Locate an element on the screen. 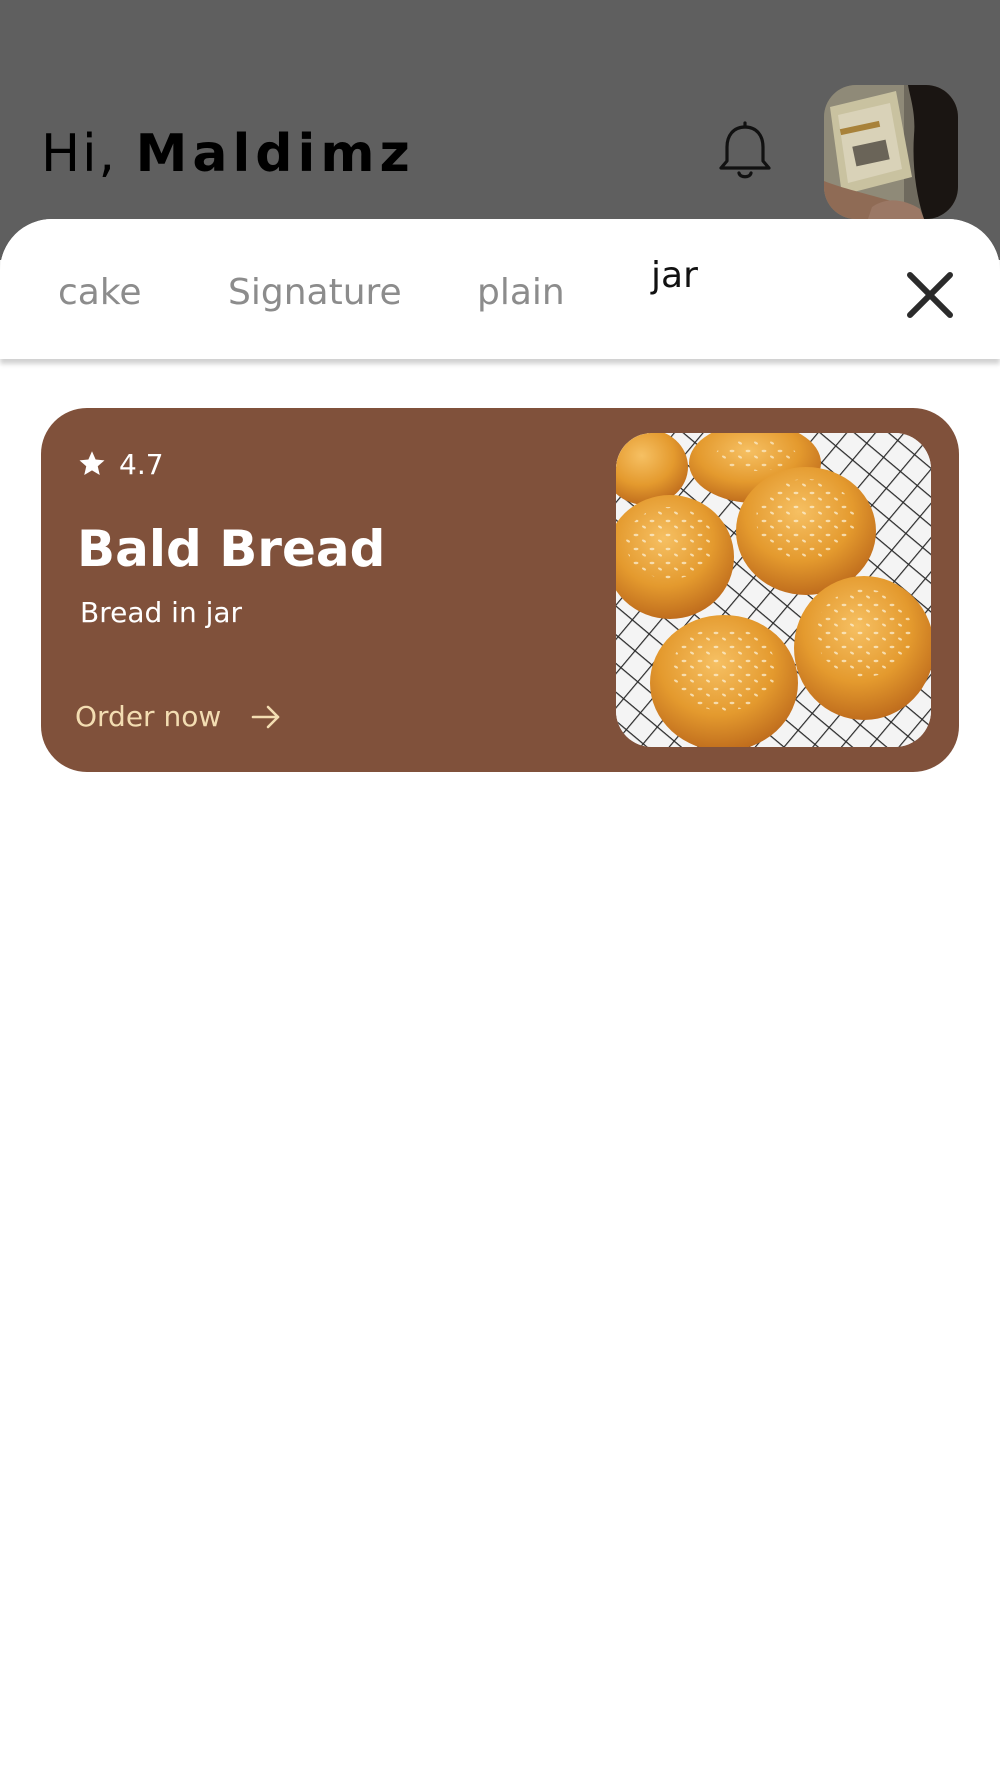  rating: 4.7 is located at coordinates (120, 464).